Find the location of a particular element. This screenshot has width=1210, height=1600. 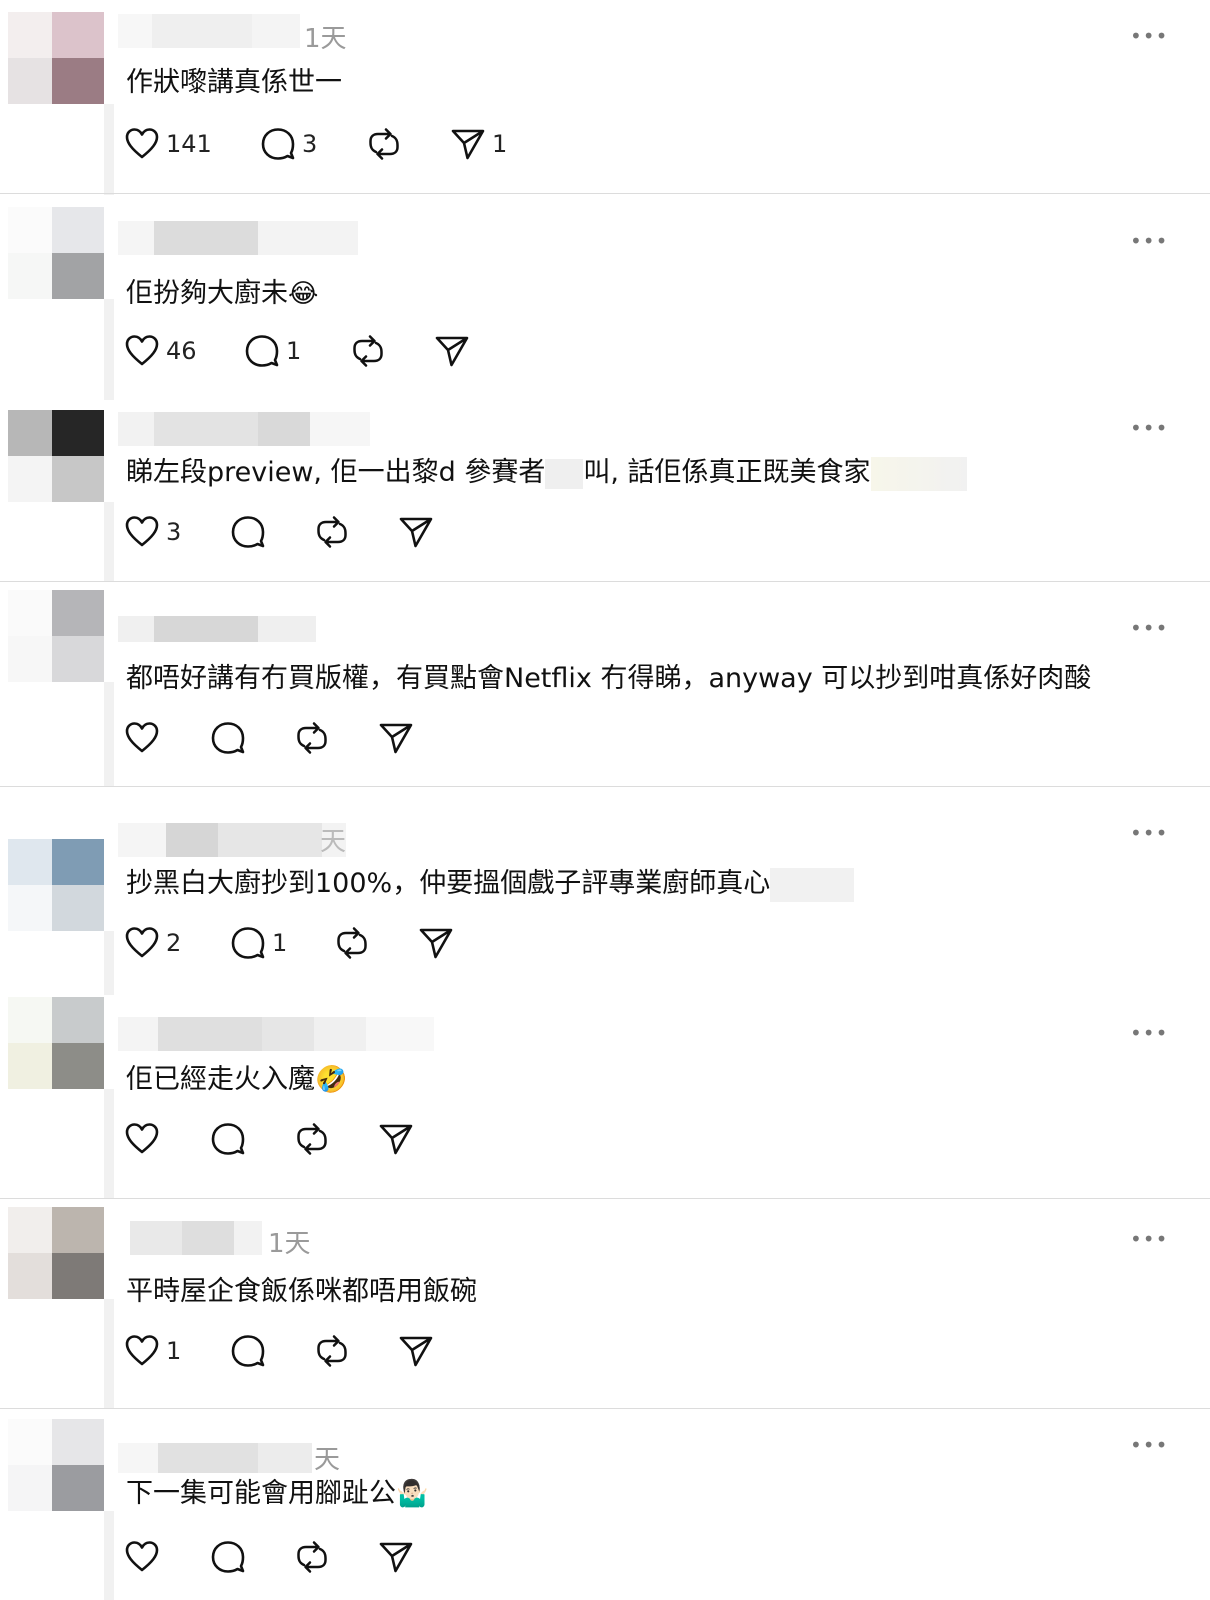

share-button: 1 is located at coordinates (478, 144).